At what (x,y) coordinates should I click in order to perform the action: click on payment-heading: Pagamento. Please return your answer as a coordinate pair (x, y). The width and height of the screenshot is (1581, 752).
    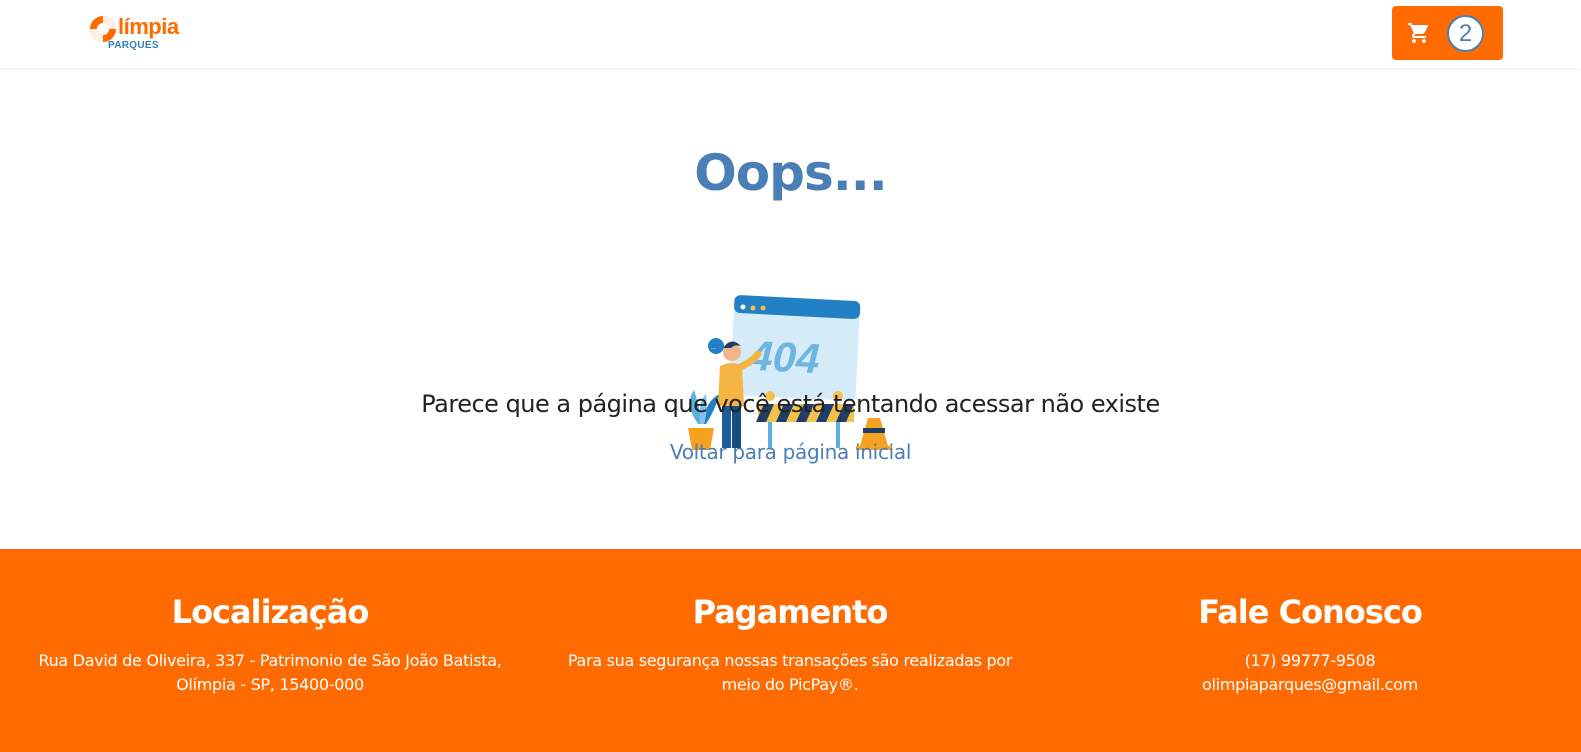
    Looking at the image, I should click on (790, 612).